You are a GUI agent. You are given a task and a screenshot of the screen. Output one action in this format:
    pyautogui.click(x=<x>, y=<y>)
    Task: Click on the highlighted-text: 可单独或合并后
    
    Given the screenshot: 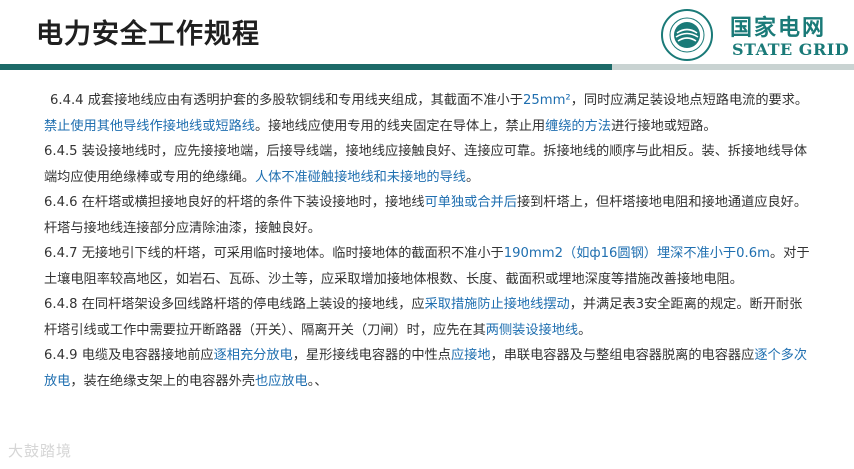 What is the action you would take?
    pyautogui.click(x=470, y=202)
    